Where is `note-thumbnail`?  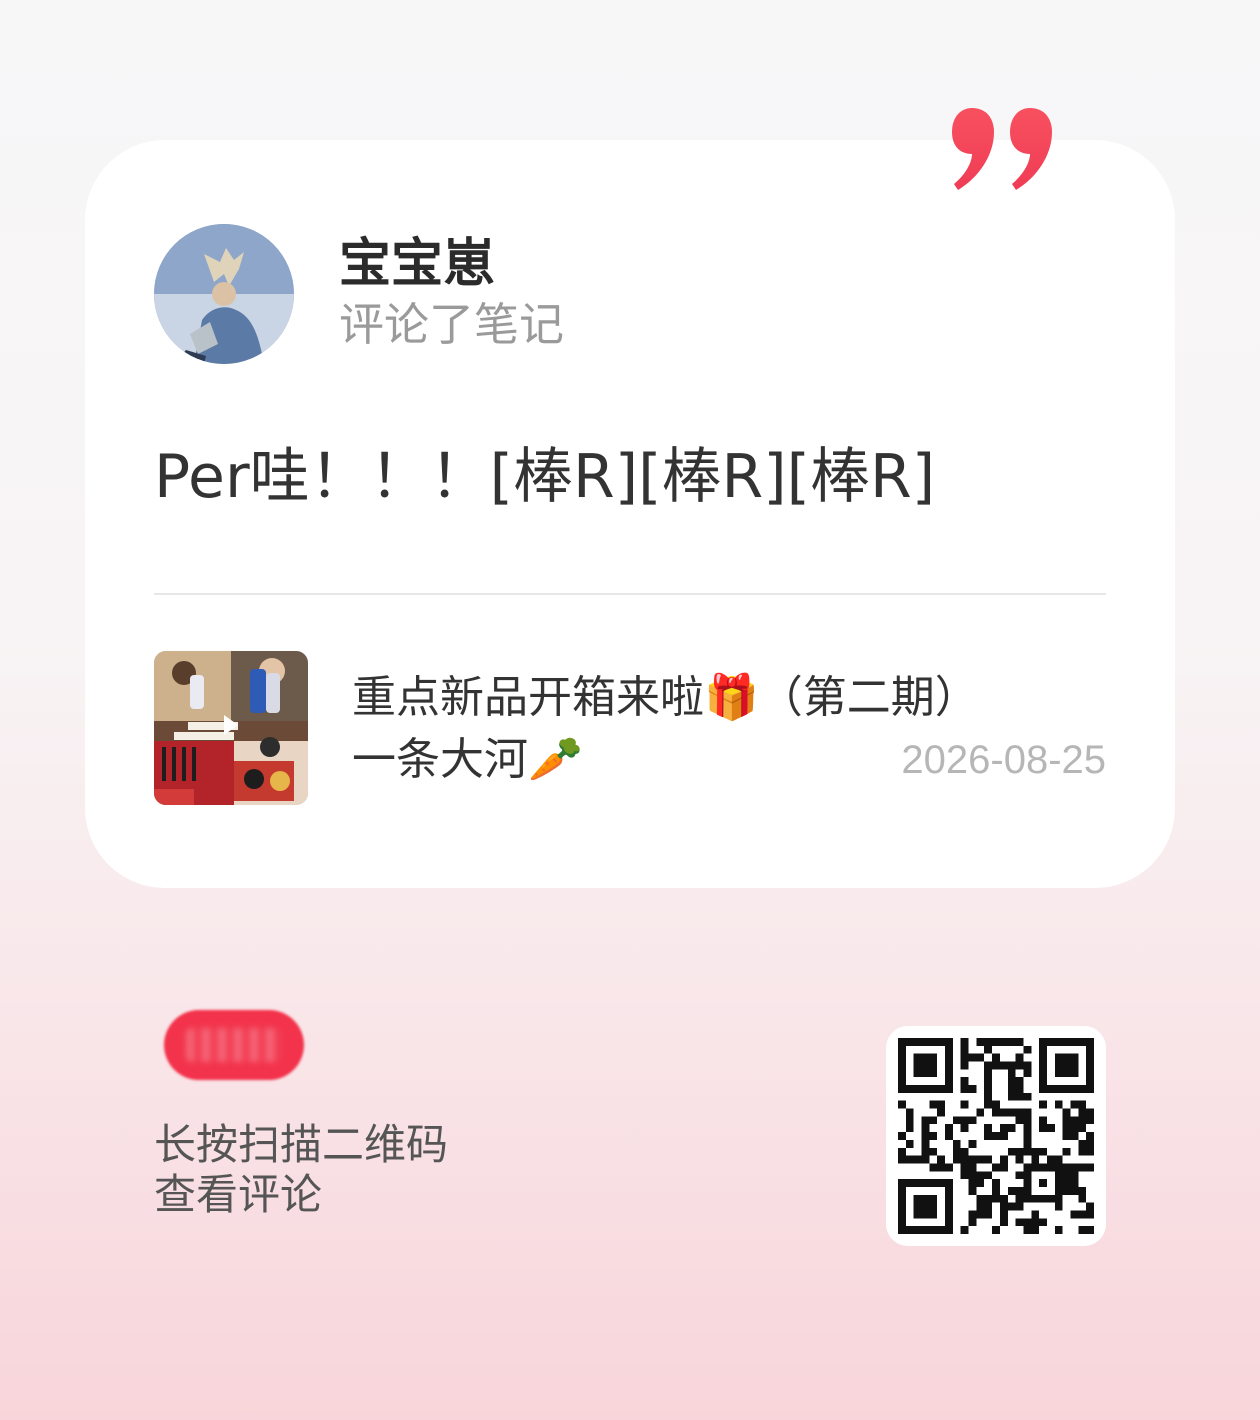
note-thumbnail is located at coordinates (231, 728).